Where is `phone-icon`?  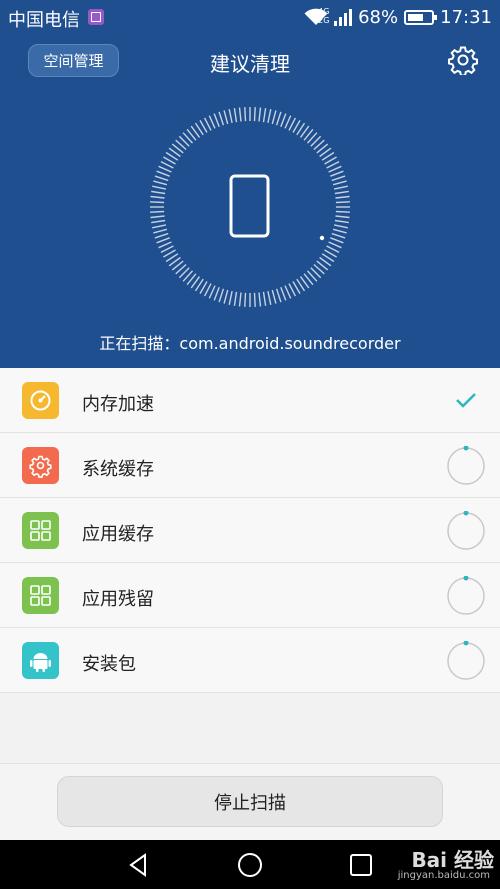 phone-icon is located at coordinates (249, 206).